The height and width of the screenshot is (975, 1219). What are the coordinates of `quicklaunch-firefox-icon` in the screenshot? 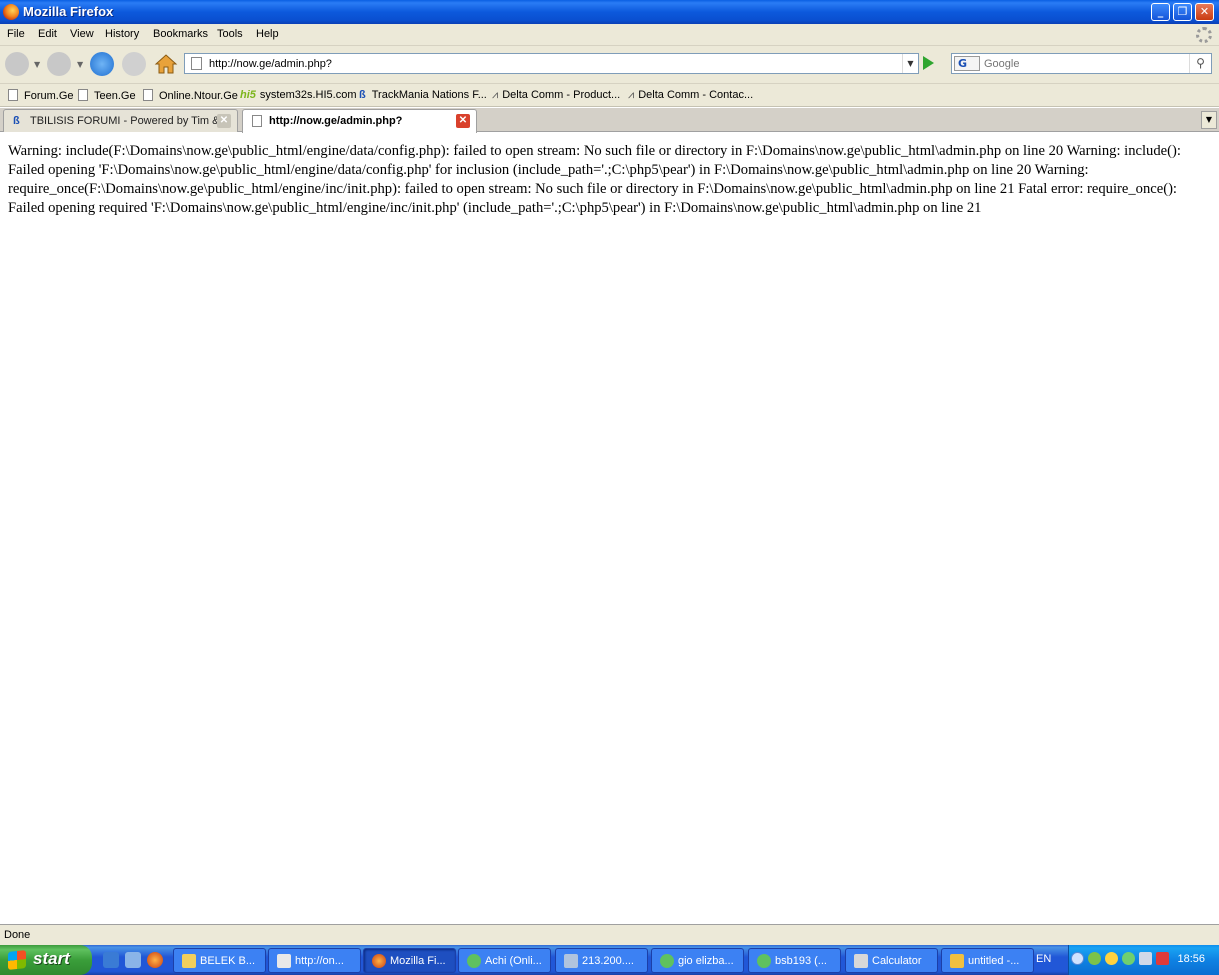 It's located at (155, 960).